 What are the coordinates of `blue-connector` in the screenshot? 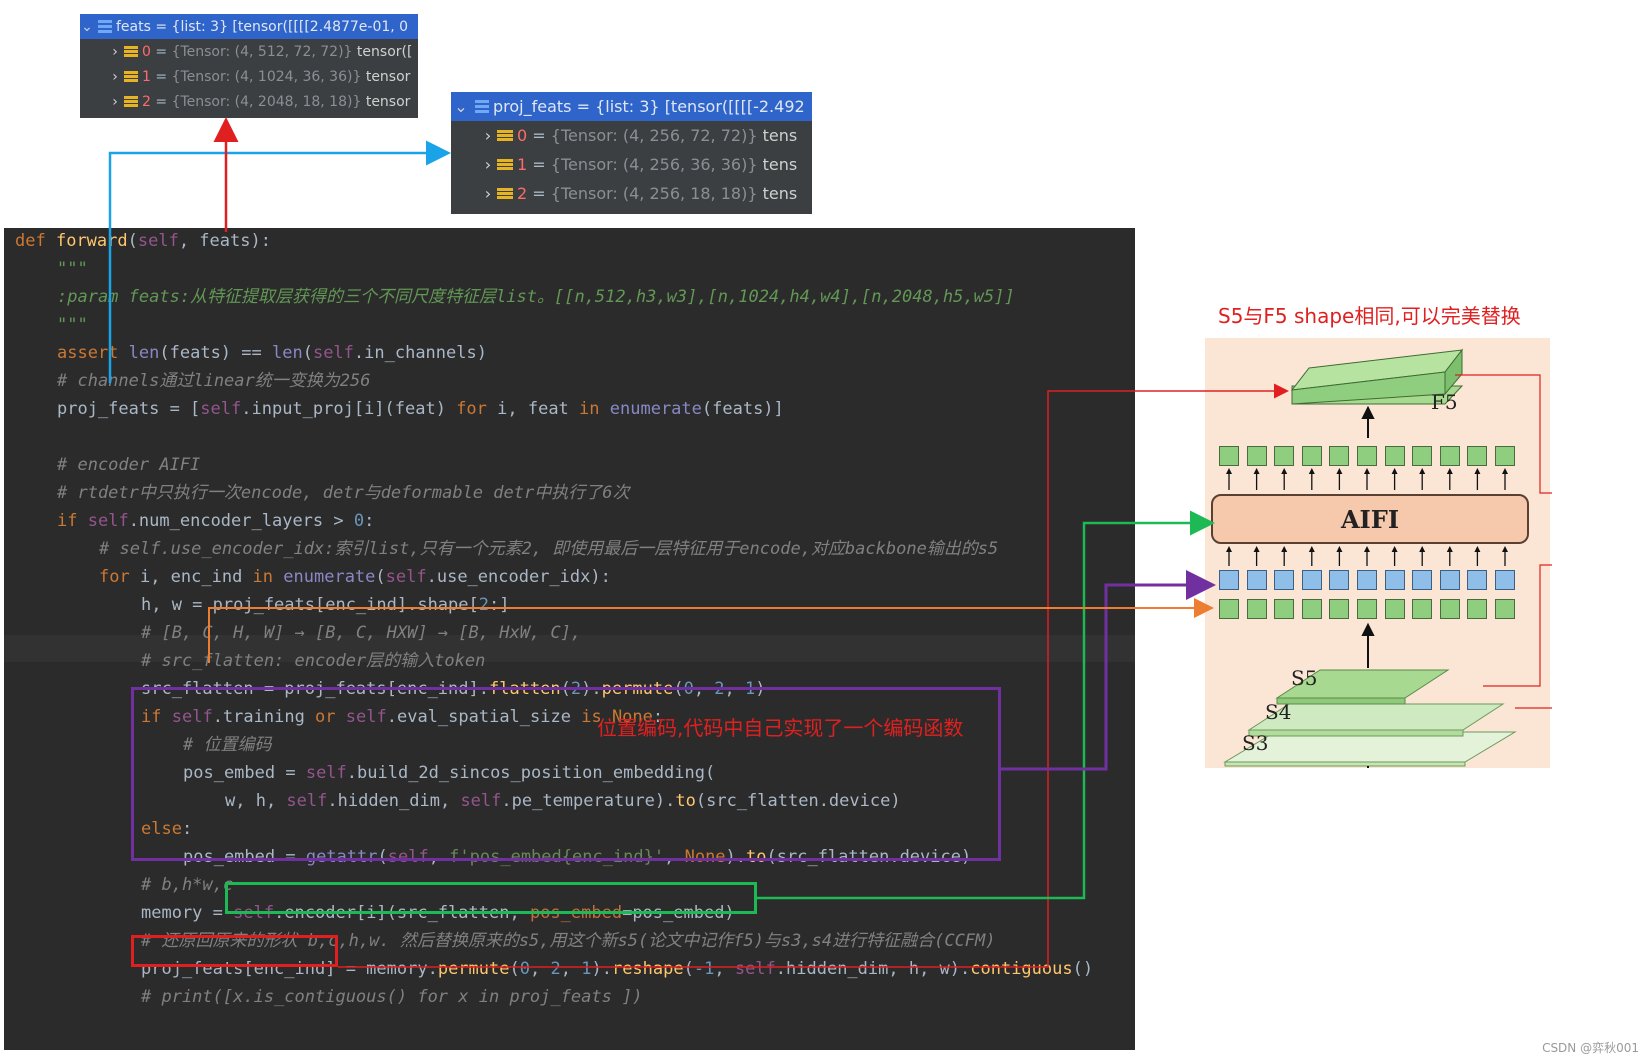 It's located at (279, 261).